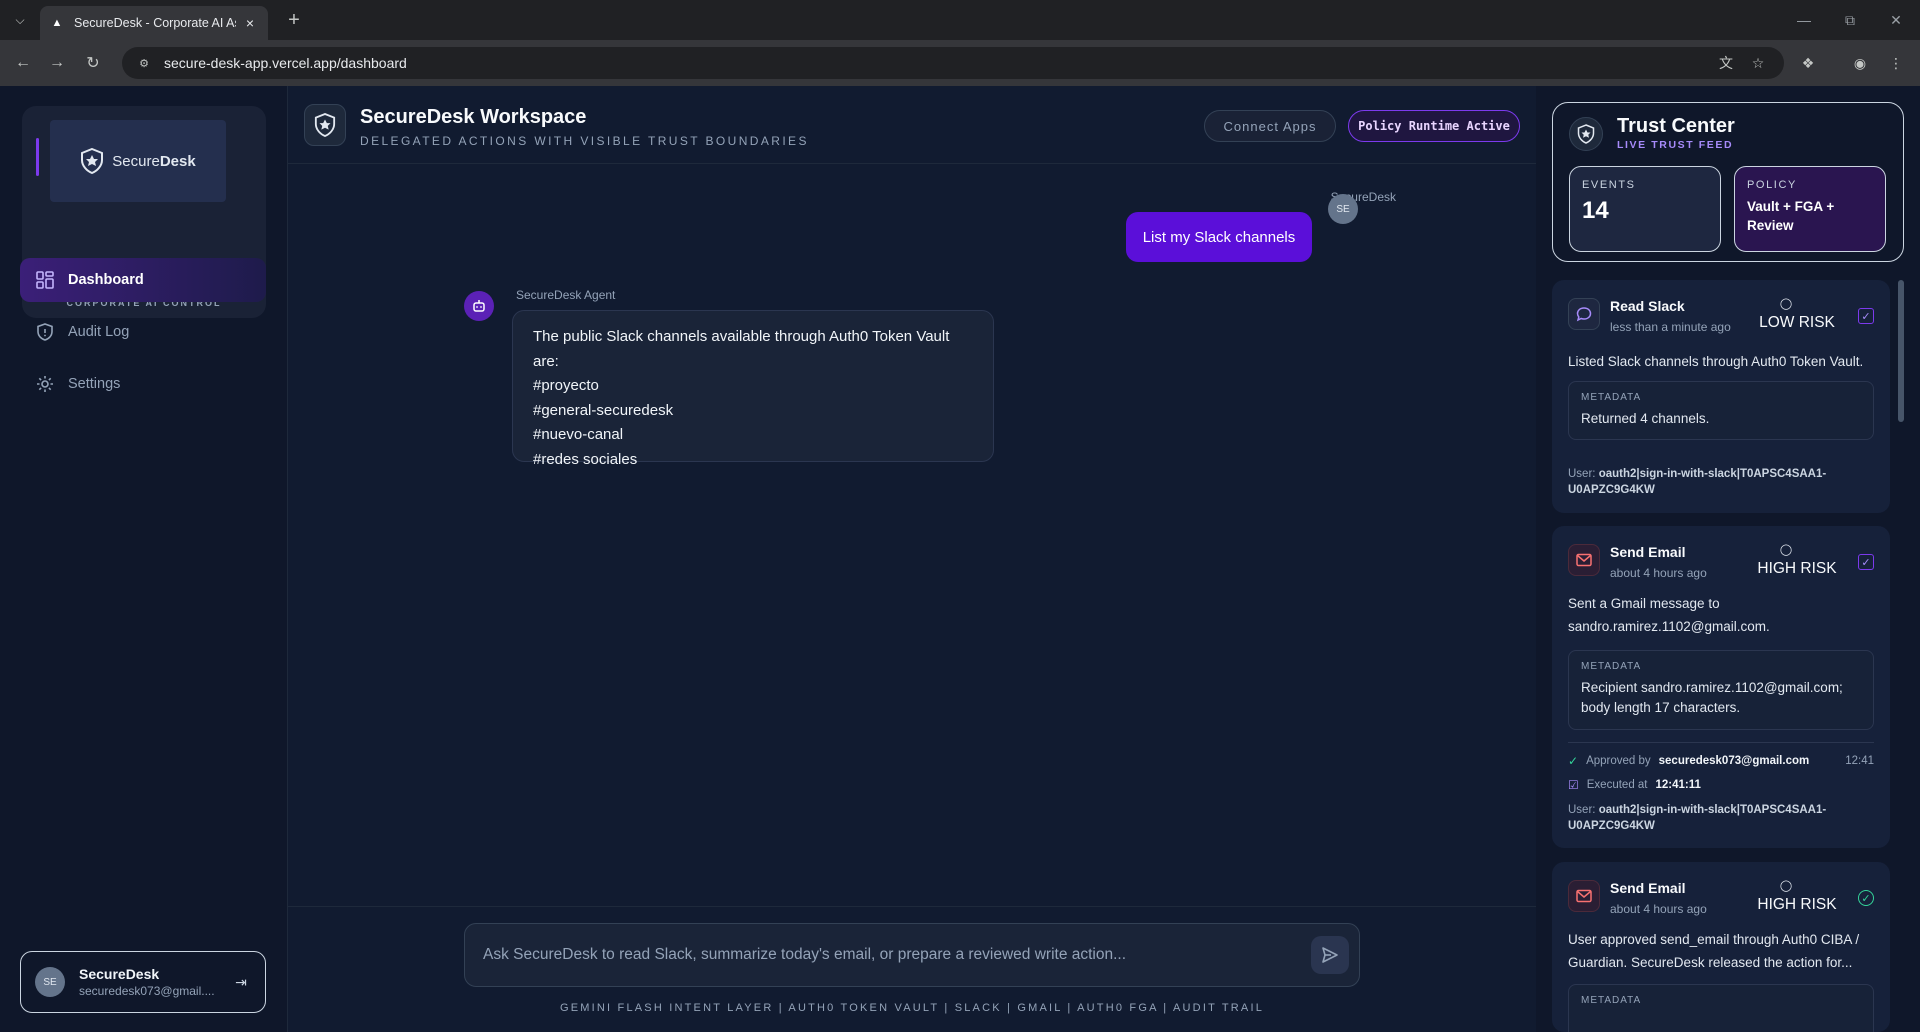 Image resolution: width=1920 pixels, height=1032 pixels. What do you see at coordinates (1270, 126) in the screenshot?
I see `connect-apps-button: Connect Apps` at bounding box center [1270, 126].